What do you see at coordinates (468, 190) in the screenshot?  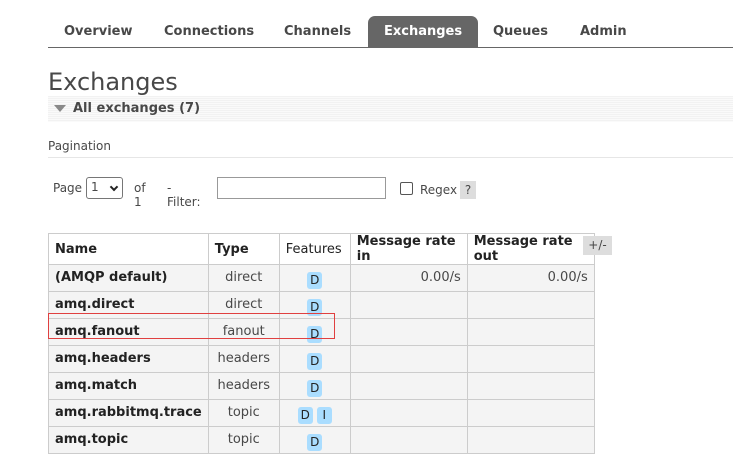 I see `regex-help-button: ?` at bounding box center [468, 190].